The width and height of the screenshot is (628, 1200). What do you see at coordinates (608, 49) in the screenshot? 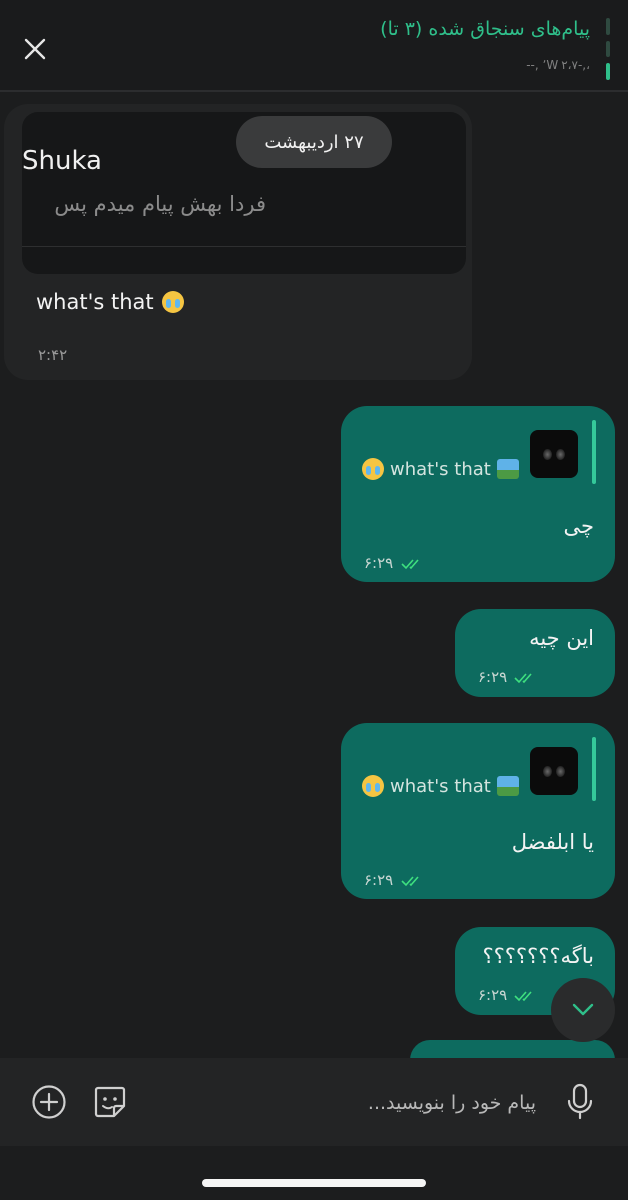
I see `pinned-indicator` at bounding box center [608, 49].